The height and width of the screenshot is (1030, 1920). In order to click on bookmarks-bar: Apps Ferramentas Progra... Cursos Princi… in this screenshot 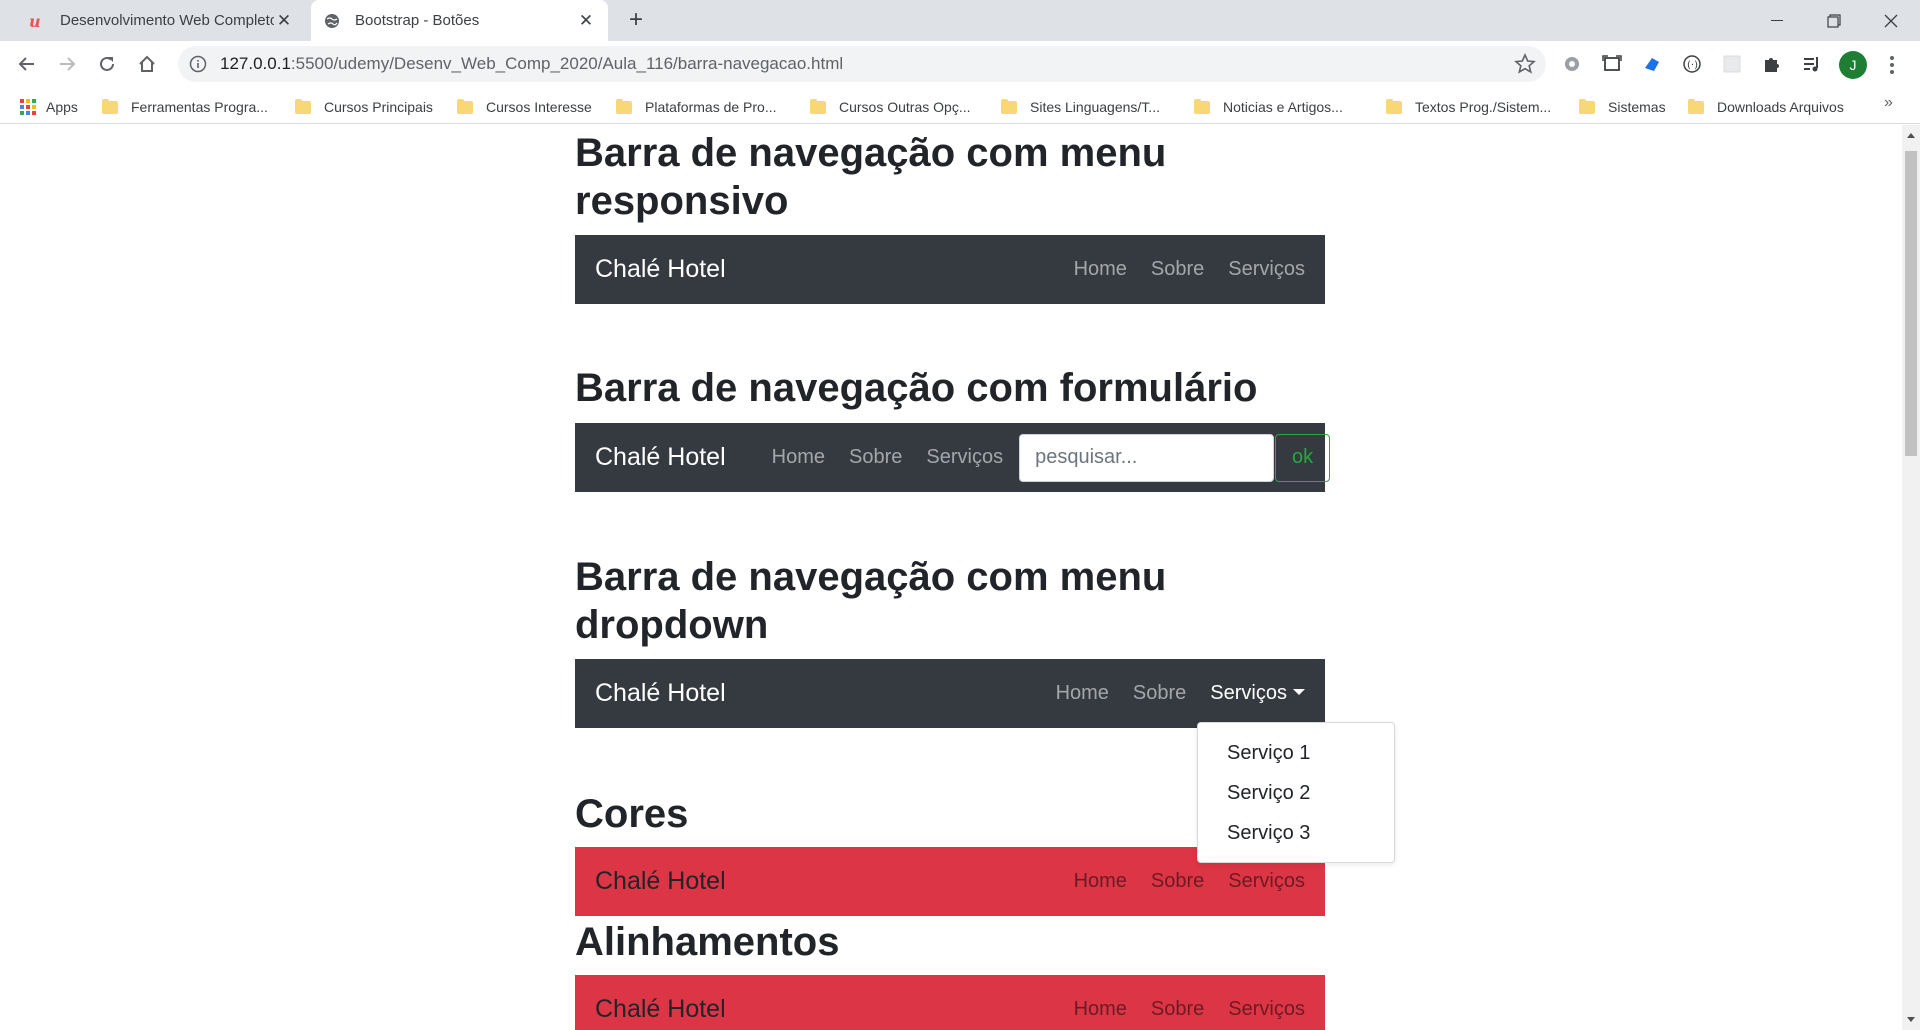, I will do `click(960, 106)`.